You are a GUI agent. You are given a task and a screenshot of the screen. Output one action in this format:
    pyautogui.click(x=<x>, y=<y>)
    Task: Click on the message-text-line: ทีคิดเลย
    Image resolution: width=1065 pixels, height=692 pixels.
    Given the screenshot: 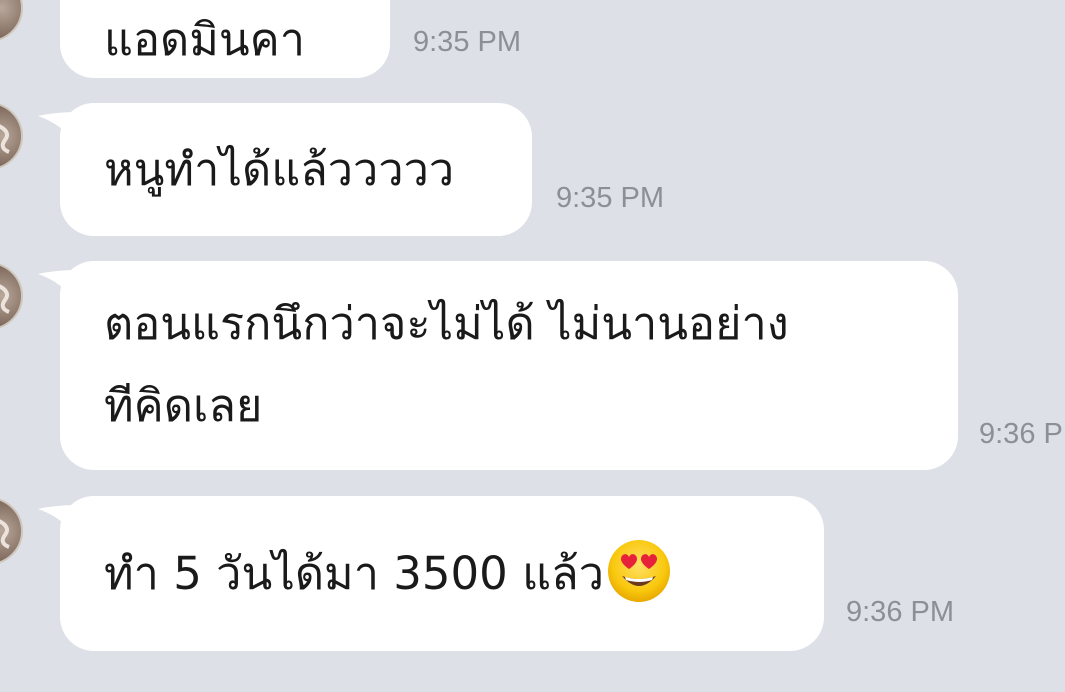 What is the action you would take?
    pyautogui.click(x=183, y=405)
    